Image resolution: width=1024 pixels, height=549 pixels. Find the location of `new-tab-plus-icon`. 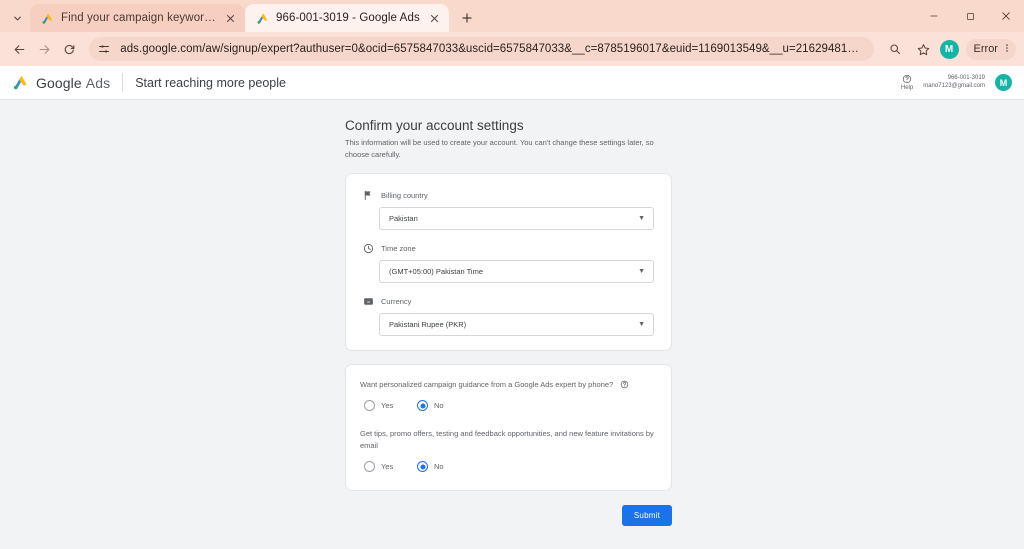

new-tab-plus-icon is located at coordinates (467, 18).